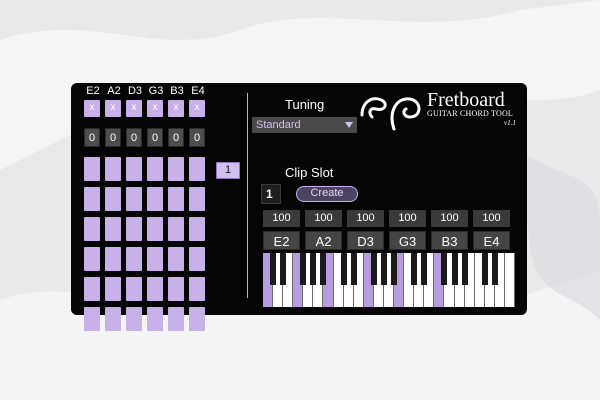 The height and width of the screenshot is (400, 600). I want to click on note-box: B3, so click(449, 240).